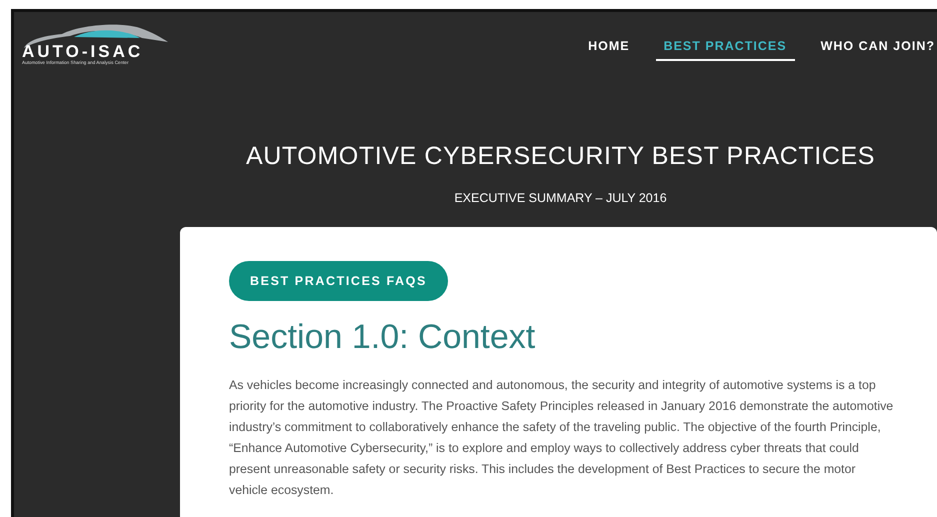  I want to click on nav-link: WHO CAN JOIN?, so click(874, 50).